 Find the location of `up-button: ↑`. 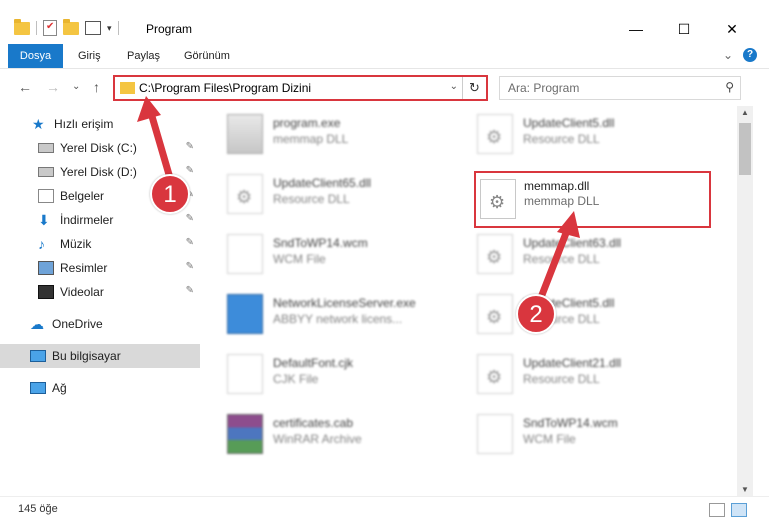

up-button: ↑ is located at coordinates (96, 87).